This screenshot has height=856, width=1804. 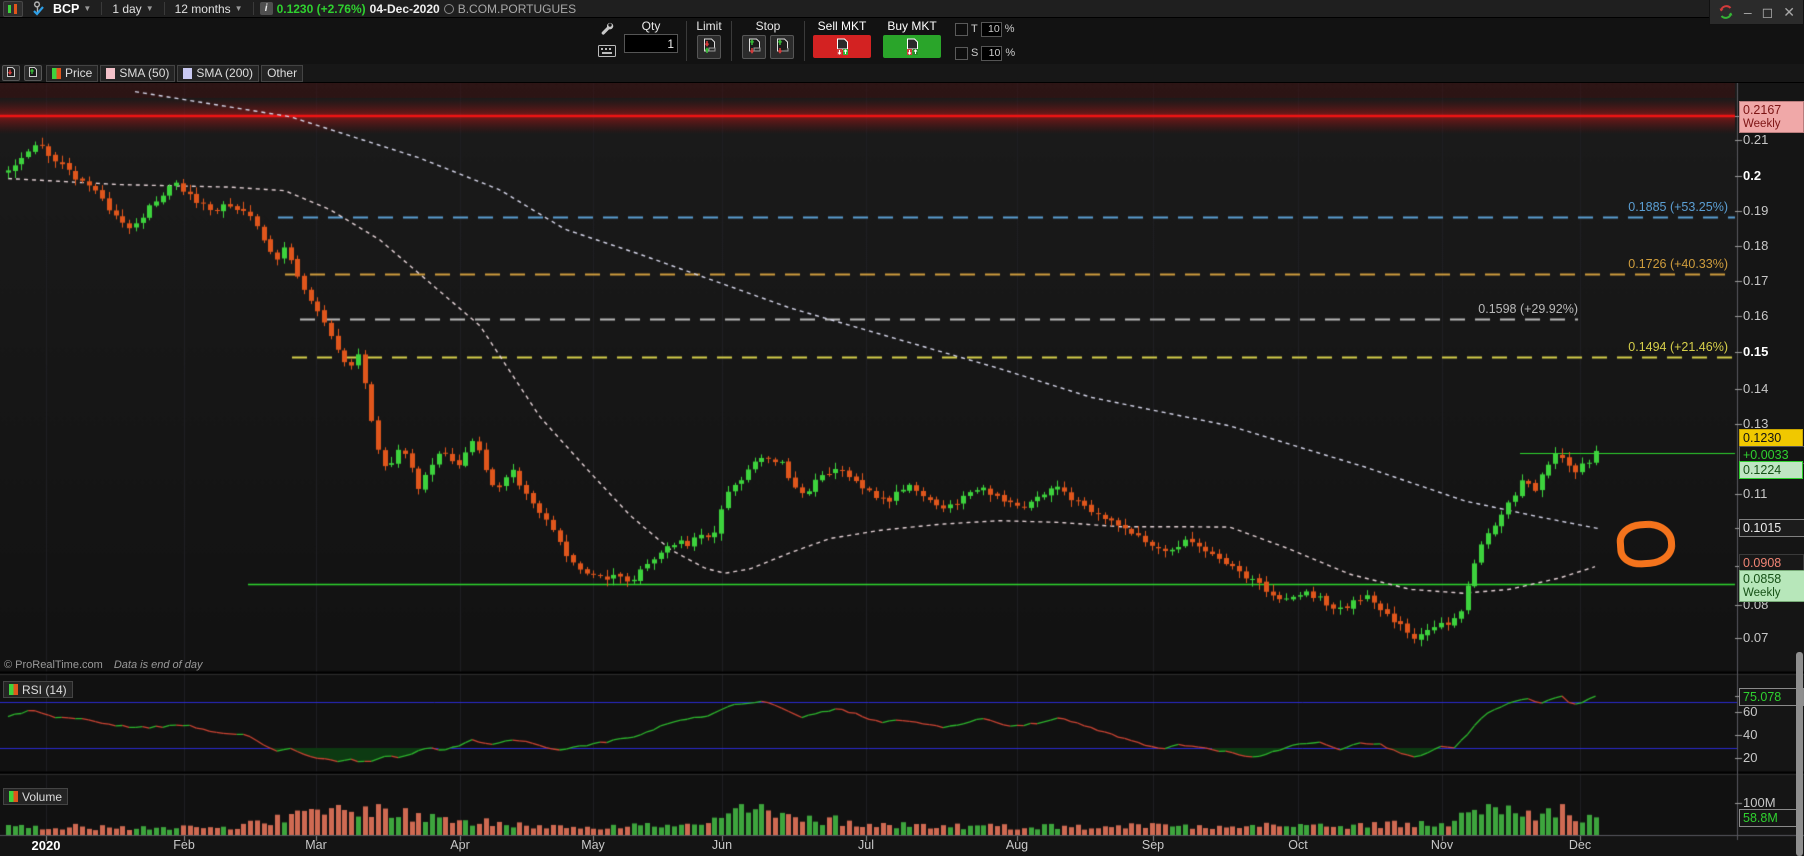 What do you see at coordinates (225, 73) in the screenshot?
I see `legend-sma200-label: SMA (200)` at bounding box center [225, 73].